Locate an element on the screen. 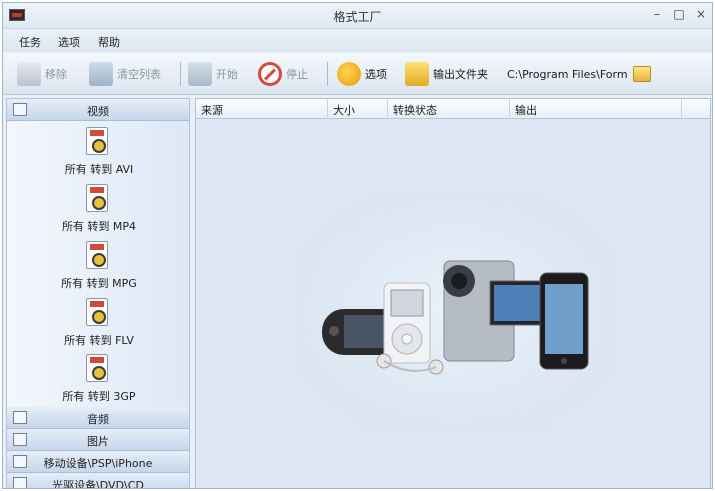  window-title: 格式工厂 is located at coordinates (357, 17).